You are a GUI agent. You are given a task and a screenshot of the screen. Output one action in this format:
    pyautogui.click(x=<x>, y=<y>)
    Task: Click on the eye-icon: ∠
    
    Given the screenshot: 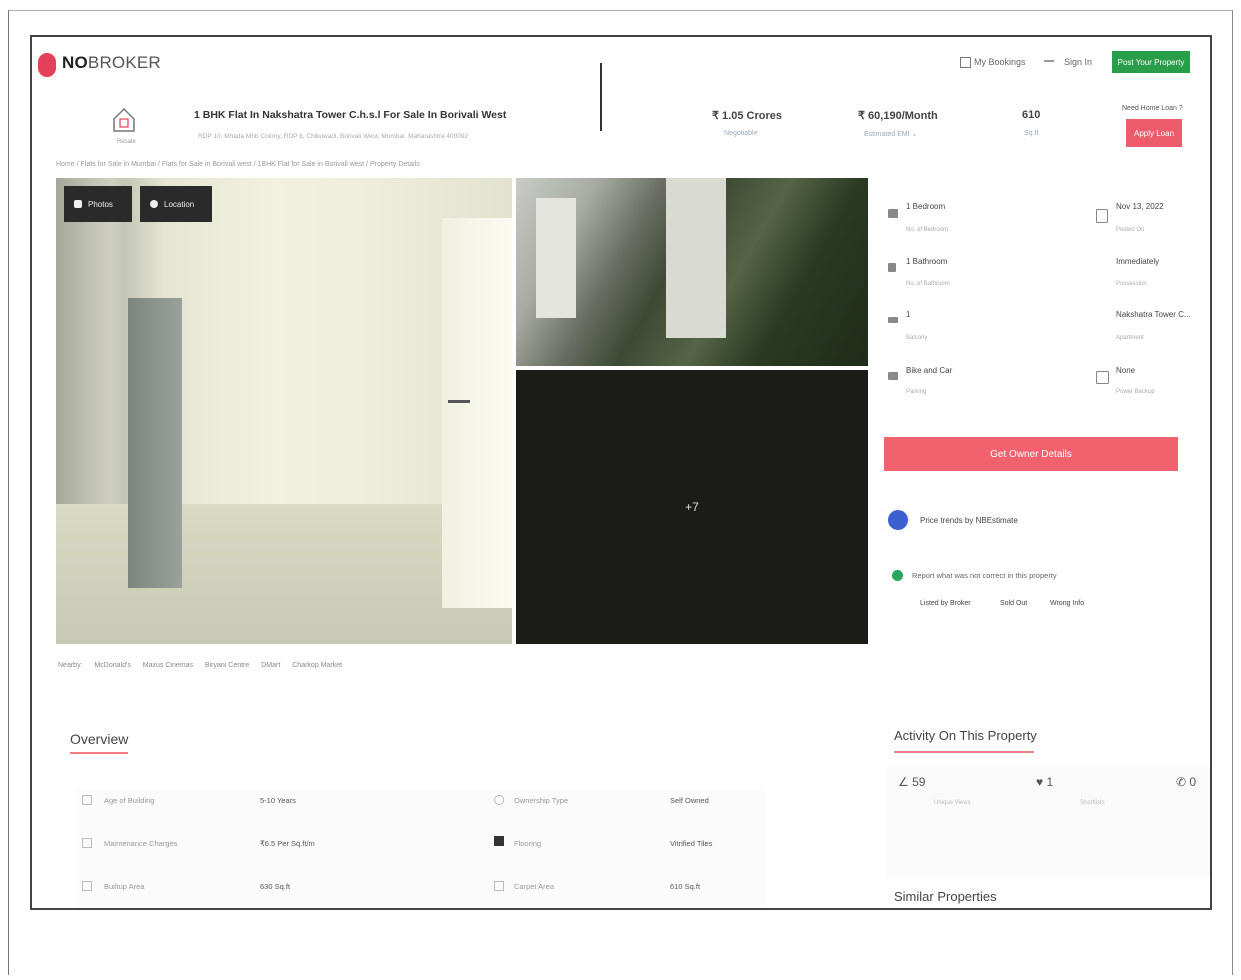 What is the action you would take?
    pyautogui.click(x=905, y=782)
    